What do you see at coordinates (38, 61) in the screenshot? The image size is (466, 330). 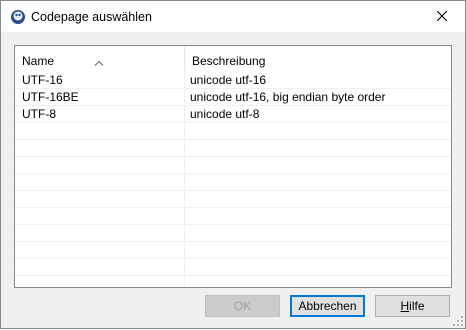 I see `column-header-name-label: Name` at bounding box center [38, 61].